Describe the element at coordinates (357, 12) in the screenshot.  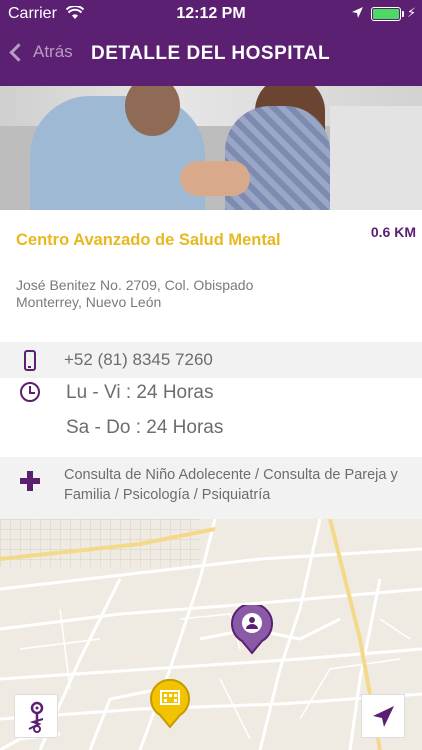
I see `location-arrow-icon` at that location.